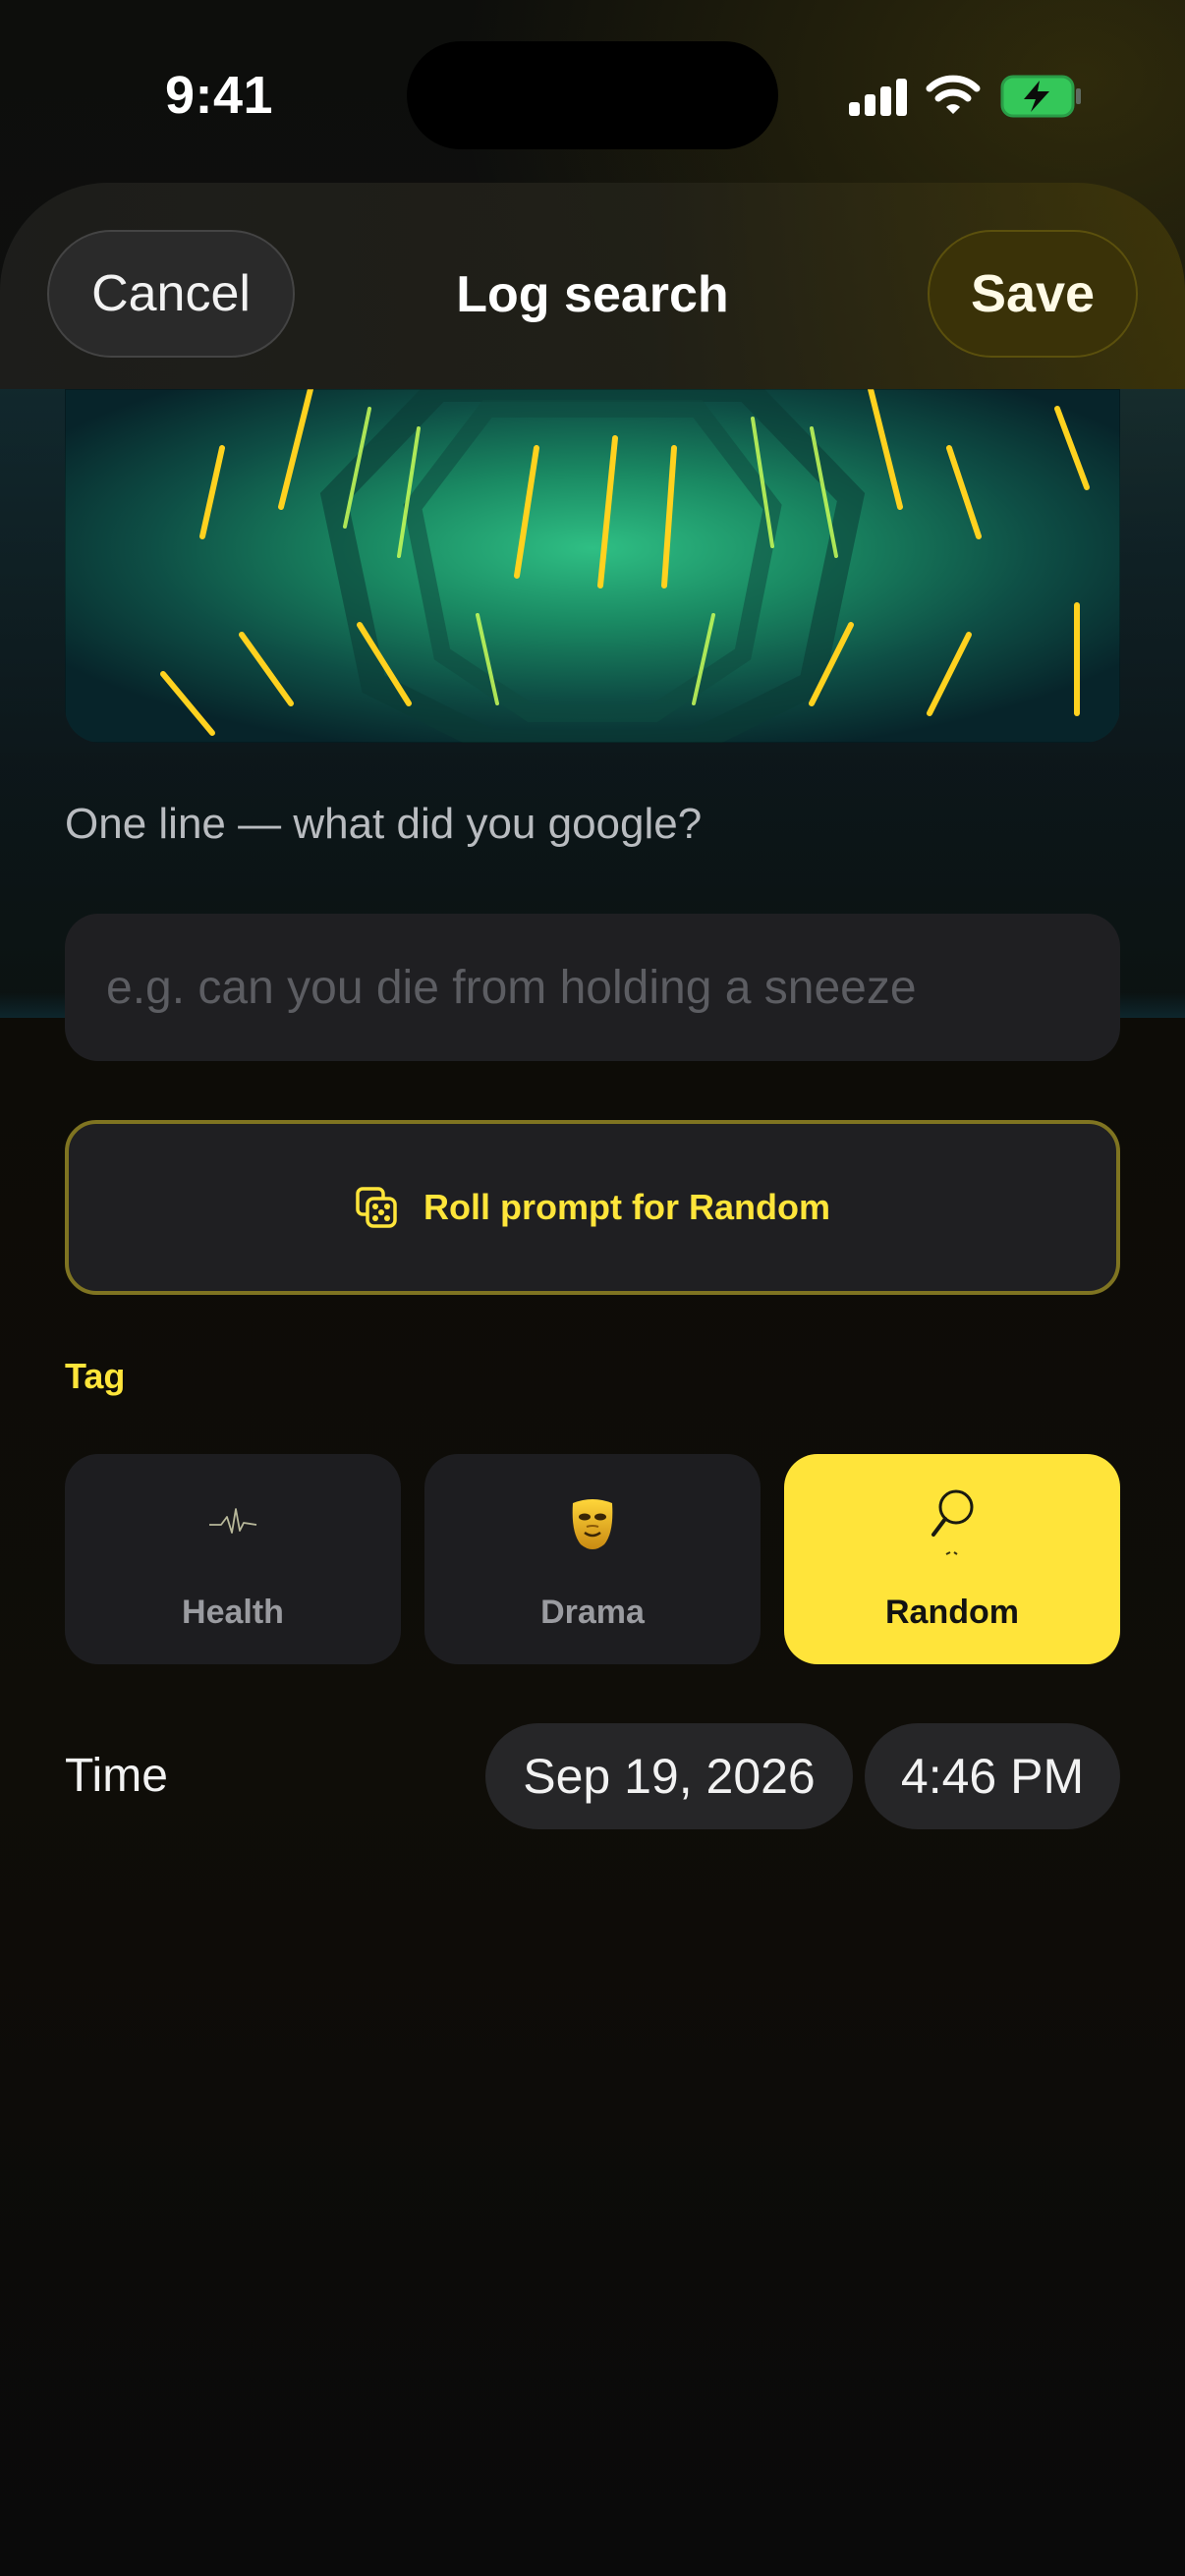 The height and width of the screenshot is (2576, 1185). Describe the element at coordinates (377, 1207) in the screenshot. I see `dice-icon` at that location.